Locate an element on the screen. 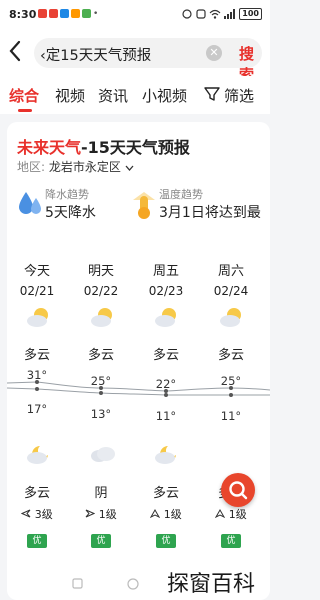 The width and height of the screenshot is (320, 600). search-input: ‹定15天天气预报 ✕ 搜索 is located at coordinates (148, 61).